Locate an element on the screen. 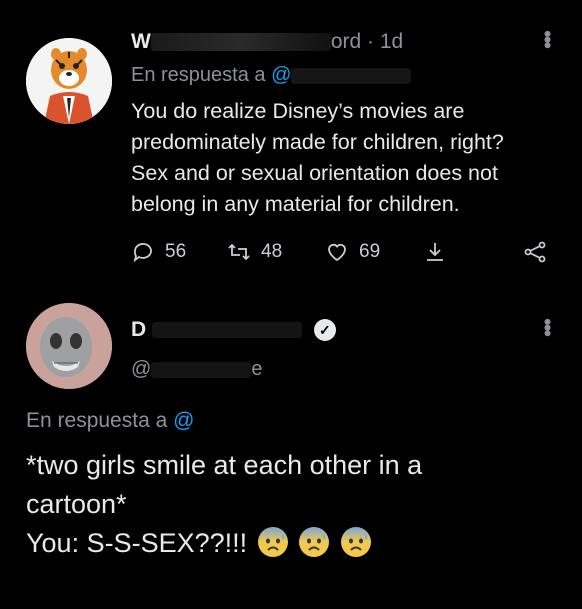  author-name: D is located at coordinates (138, 329).